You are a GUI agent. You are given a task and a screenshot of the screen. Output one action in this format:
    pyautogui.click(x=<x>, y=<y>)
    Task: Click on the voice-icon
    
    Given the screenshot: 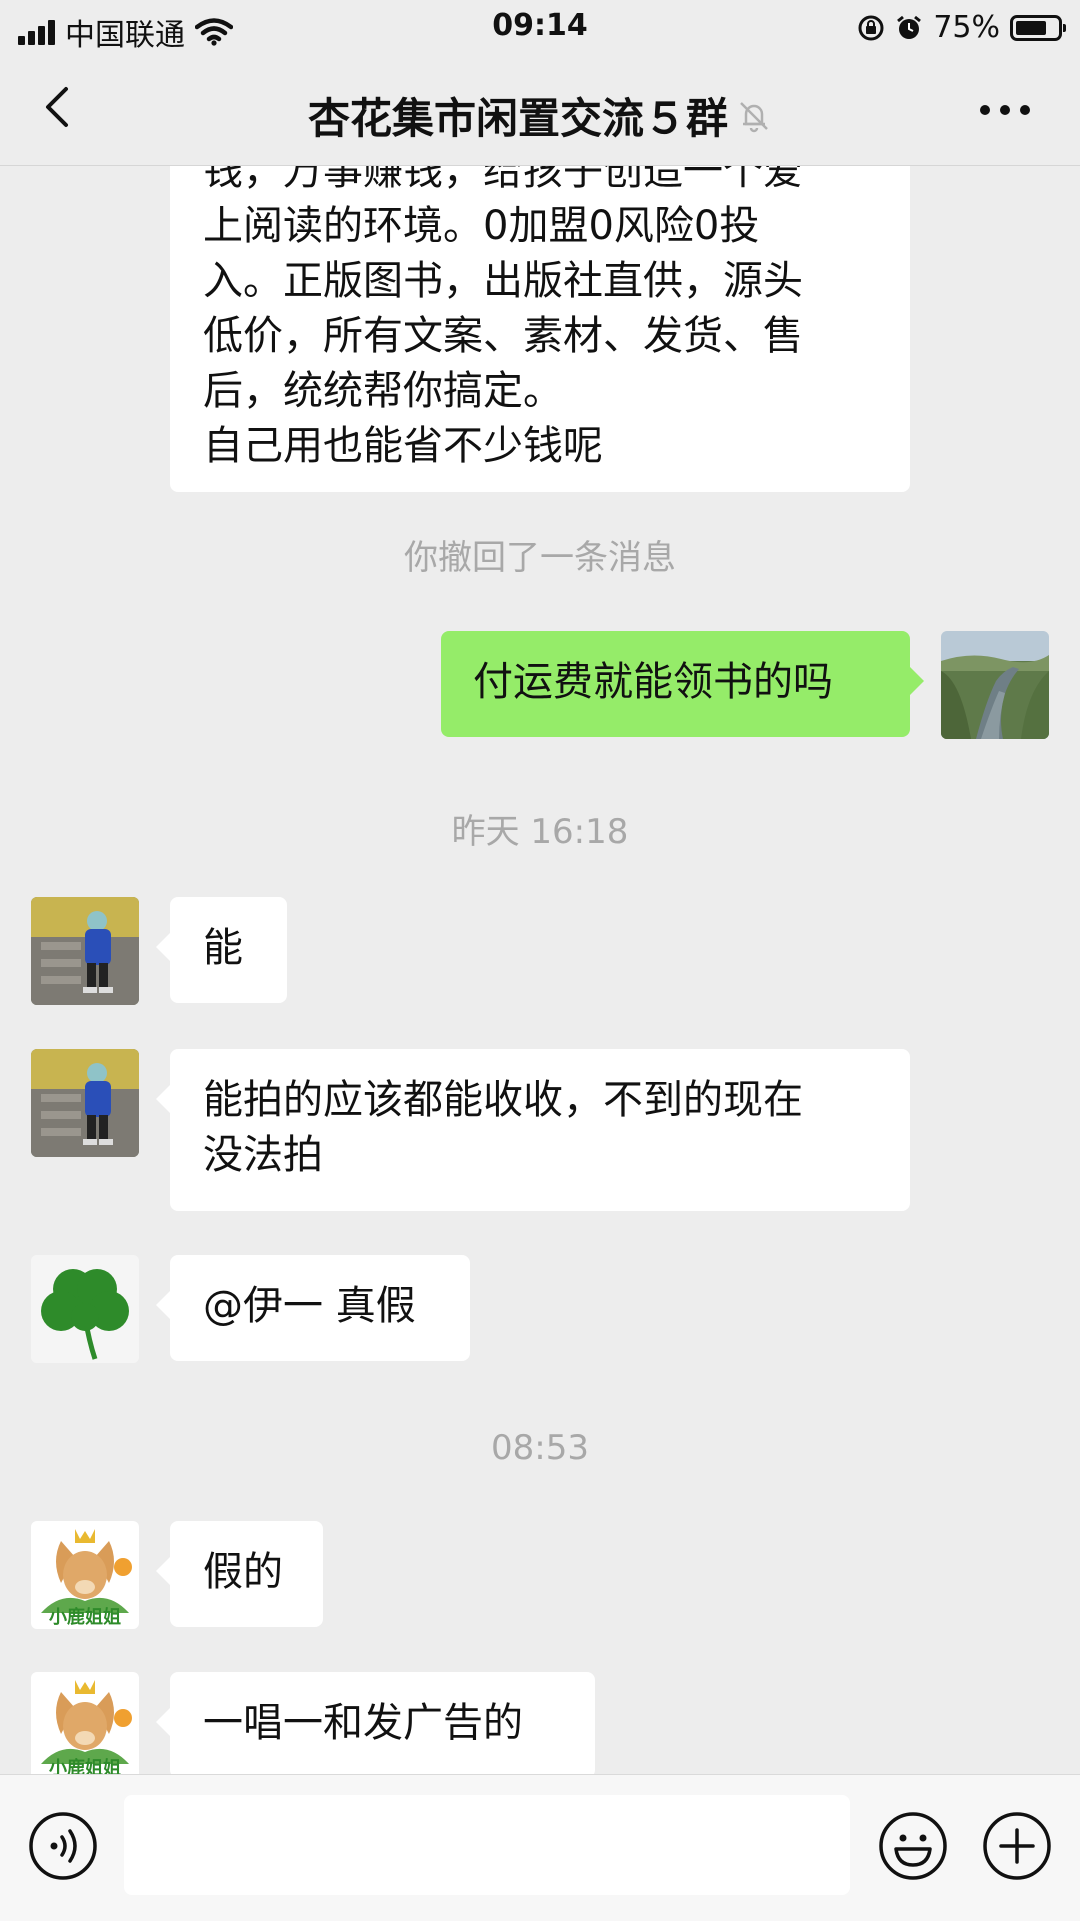 What is the action you would take?
    pyautogui.click(x=63, y=1846)
    